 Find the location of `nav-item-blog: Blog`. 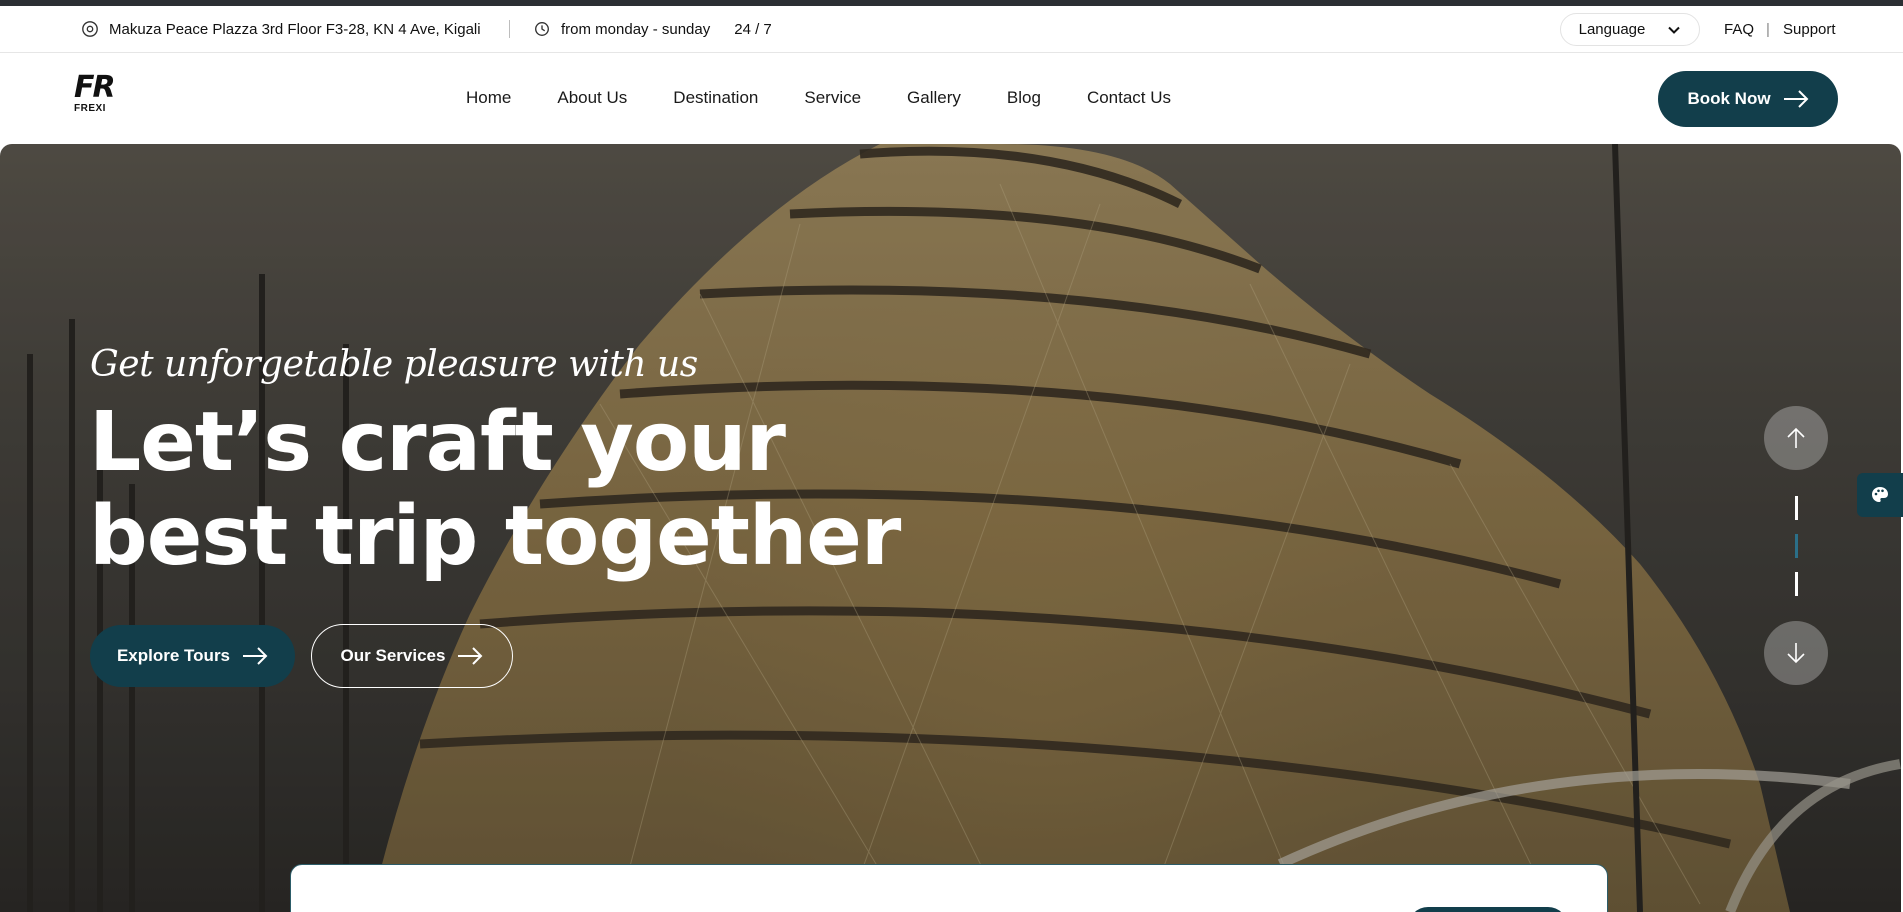

nav-item-blog: Blog is located at coordinates (1024, 98).